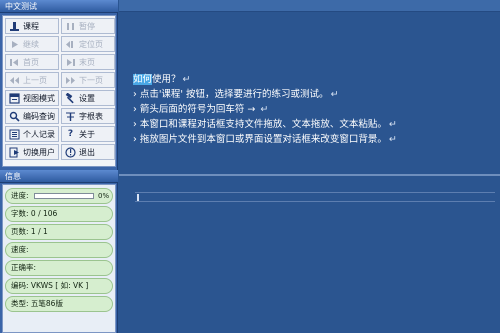  What do you see at coordinates (32, 62) in the screenshot?
I see `first-page-button: 首页` at bounding box center [32, 62].